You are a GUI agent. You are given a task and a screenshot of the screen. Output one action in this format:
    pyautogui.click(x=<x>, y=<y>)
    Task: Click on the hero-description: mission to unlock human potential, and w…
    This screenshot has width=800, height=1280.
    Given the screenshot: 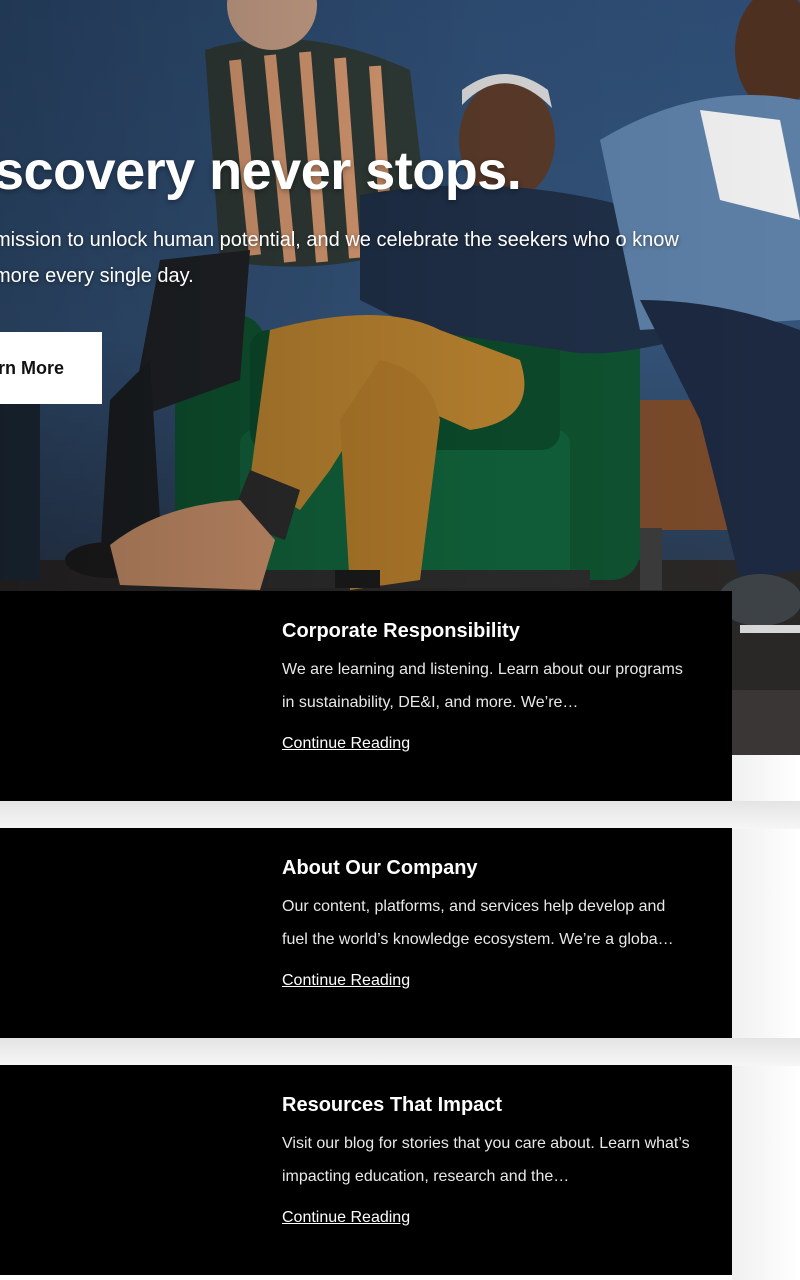 What is the action you would take?
    pyautogui.click(x=339, y=258)
    